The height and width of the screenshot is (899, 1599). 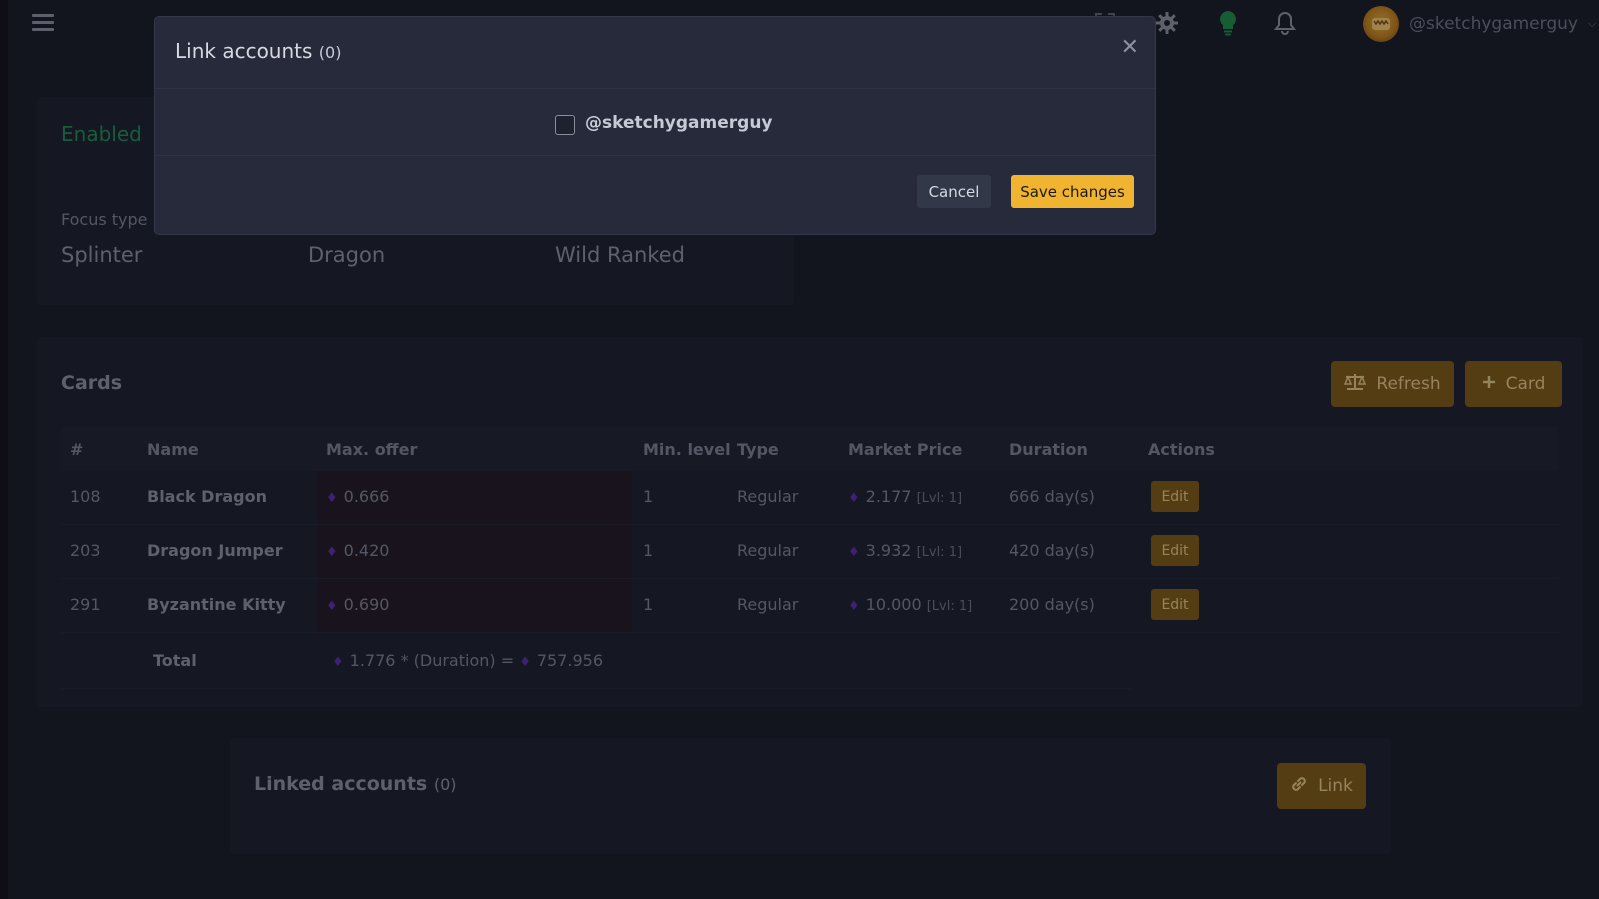 What do you see at coordinates (1072, 191) in the screenshot?
I see `save-changes-button: Save changes` at bounding box center [1072, 191].